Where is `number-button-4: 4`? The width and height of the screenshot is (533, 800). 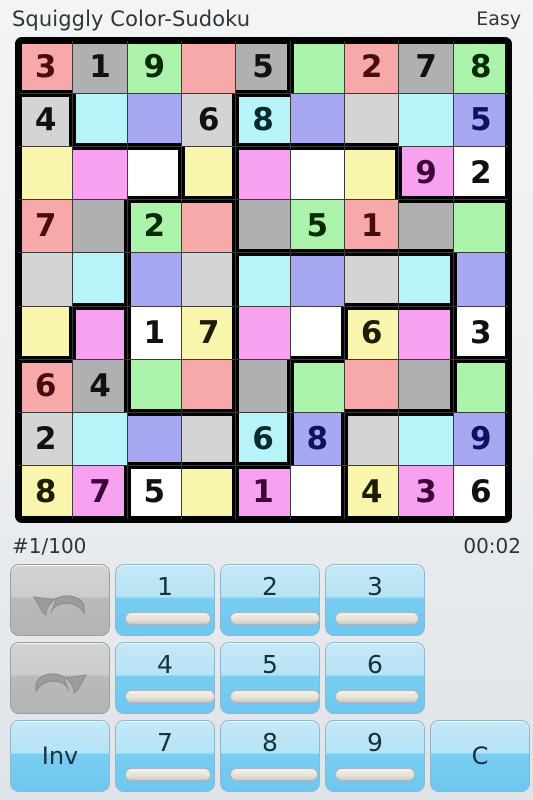 number-button-4: 4 is located at coordinates (165, 678).